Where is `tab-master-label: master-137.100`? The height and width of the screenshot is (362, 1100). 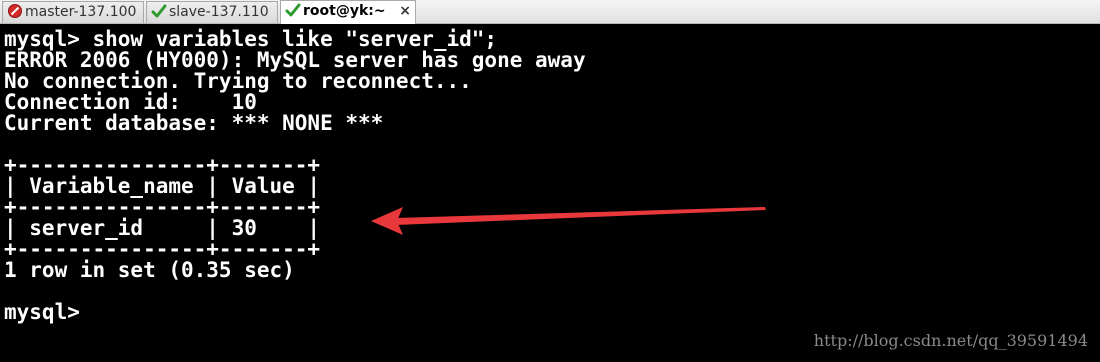 tab-master-label: master-137.100 is located at coordinates (81, 12).